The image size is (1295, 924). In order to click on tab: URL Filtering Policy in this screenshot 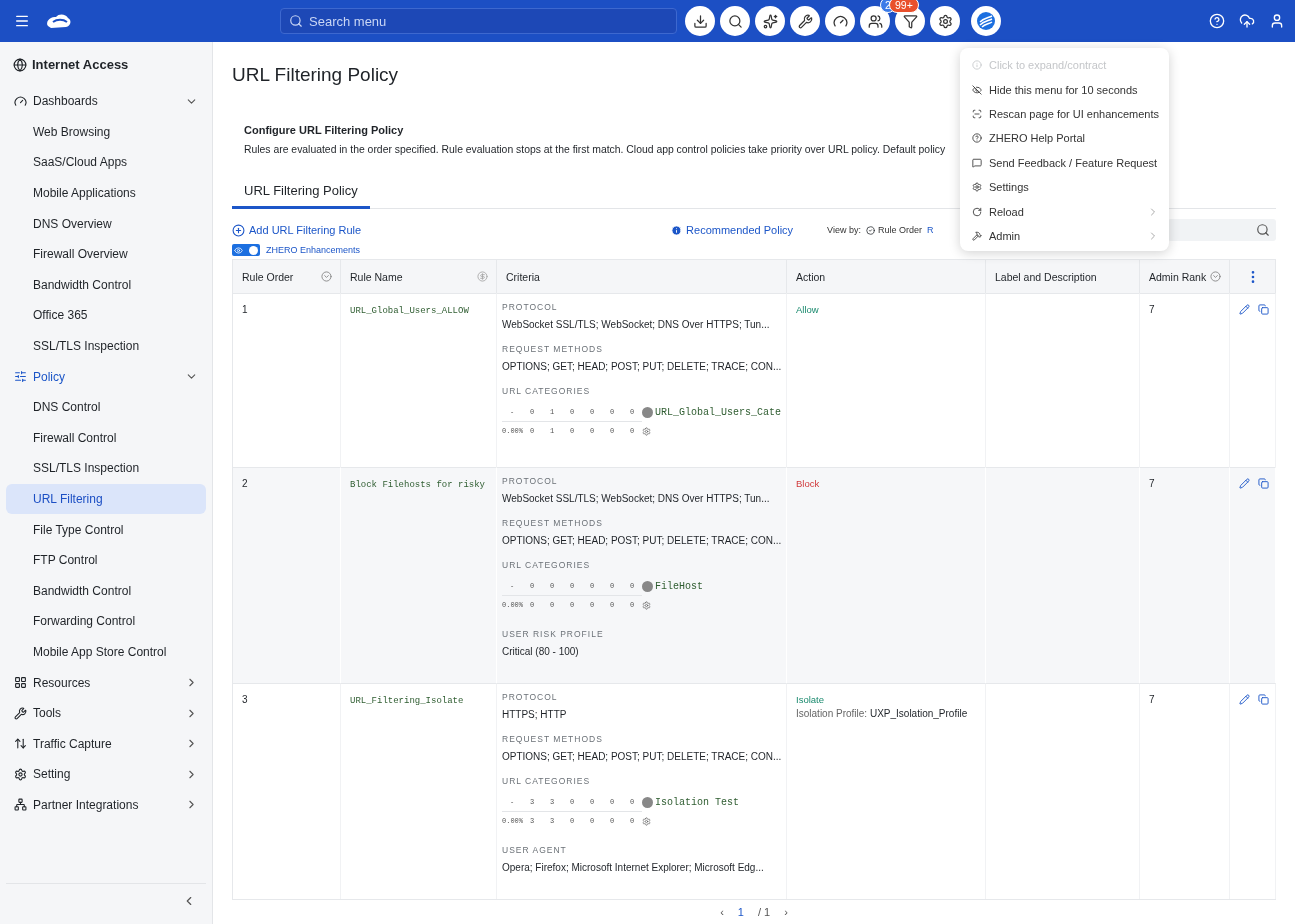, I will do `click(301, 196)`.